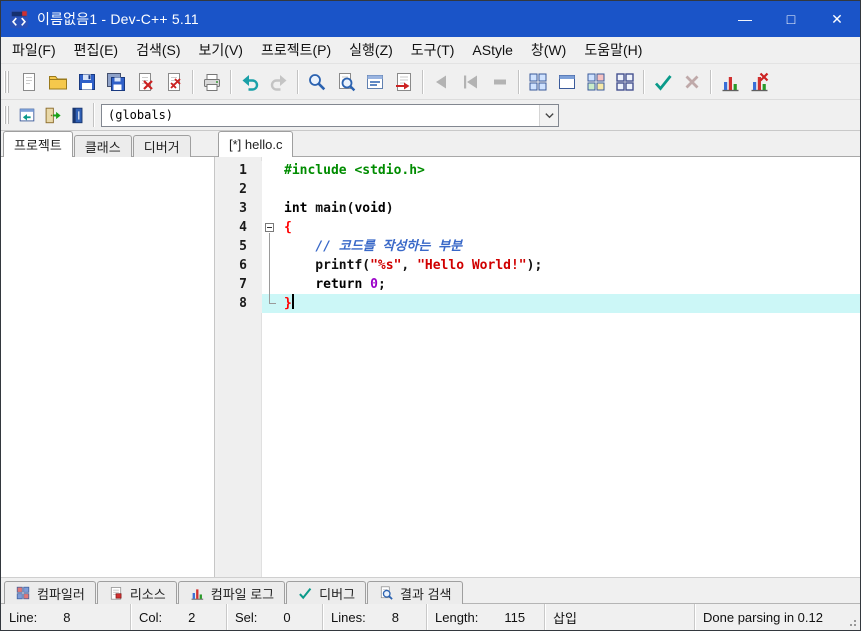 The width and height of the screenshot is (861, 631). I want to click on status-line-value: 8, so click(67, 617).